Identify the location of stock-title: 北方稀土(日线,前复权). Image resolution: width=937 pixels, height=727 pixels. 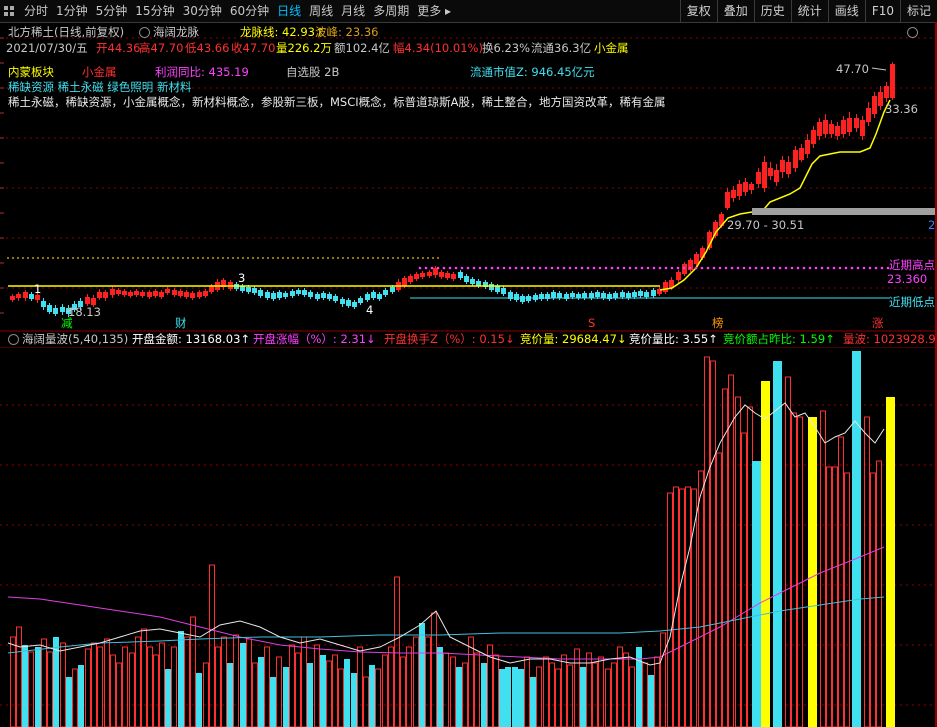
(66, 32).